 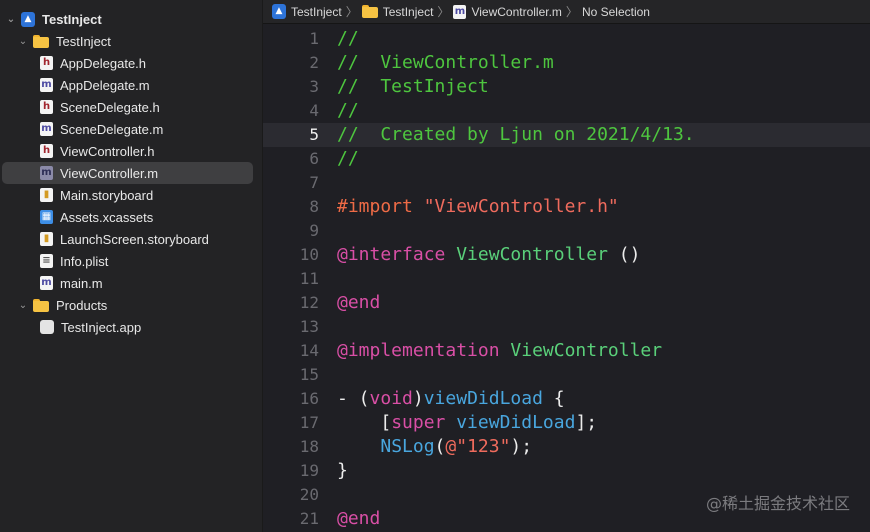 I want to click on navigator-item: ▮ Main.storyboard, so click(x=76, y=195).